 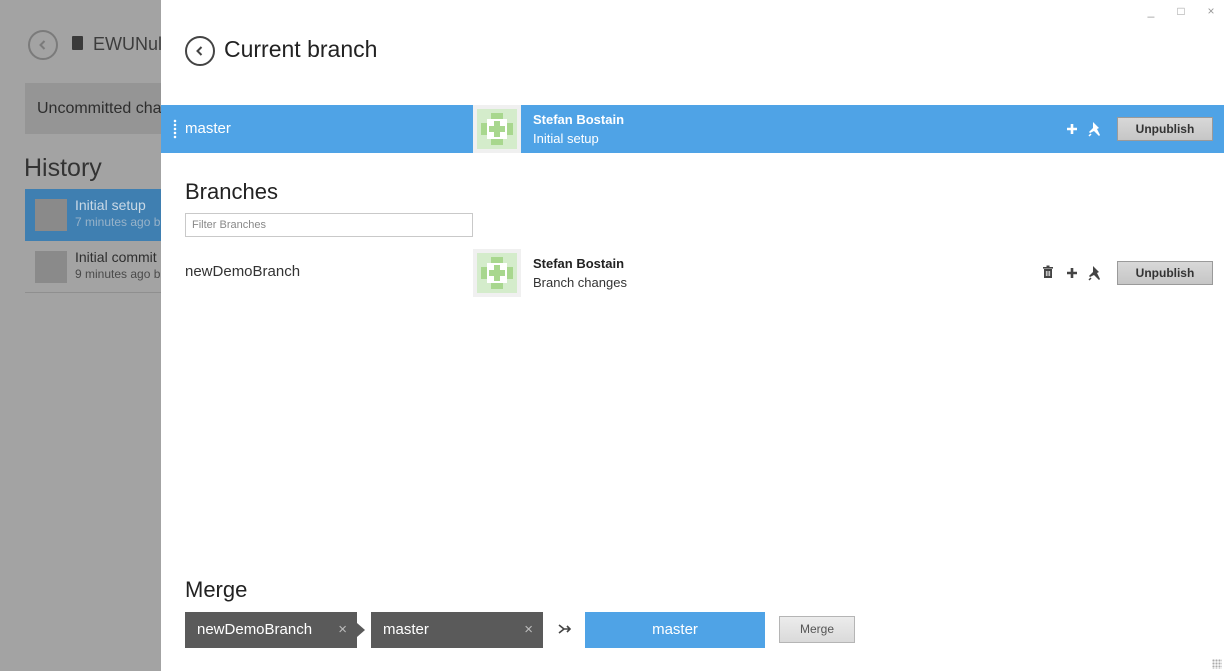 What do you see at coordinates (118, 274) in the screenshot?
I see `history-item-meta: 9 minutes ago b` at bounding box center [118, 274].